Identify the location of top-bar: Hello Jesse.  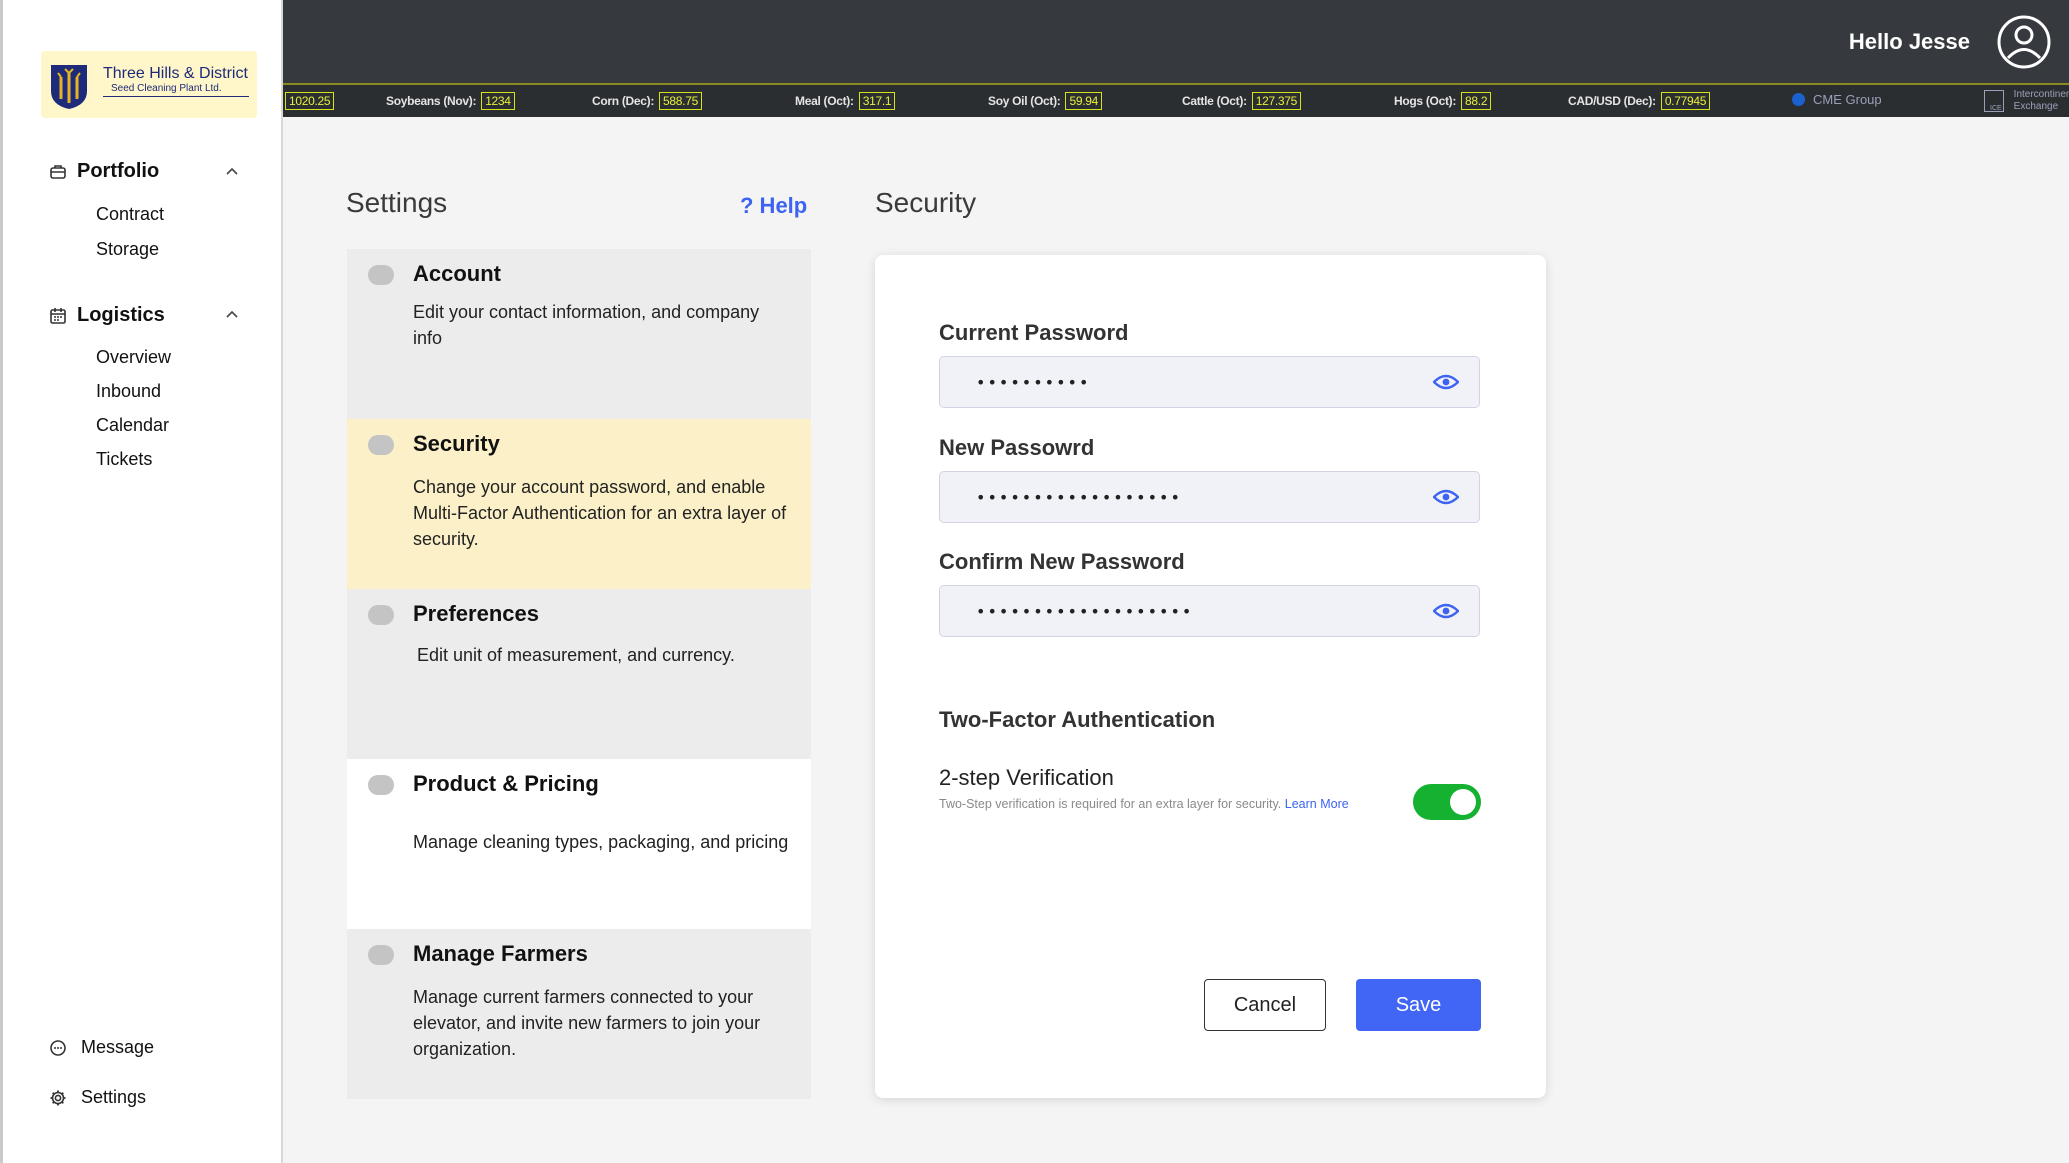
(1176, 41).